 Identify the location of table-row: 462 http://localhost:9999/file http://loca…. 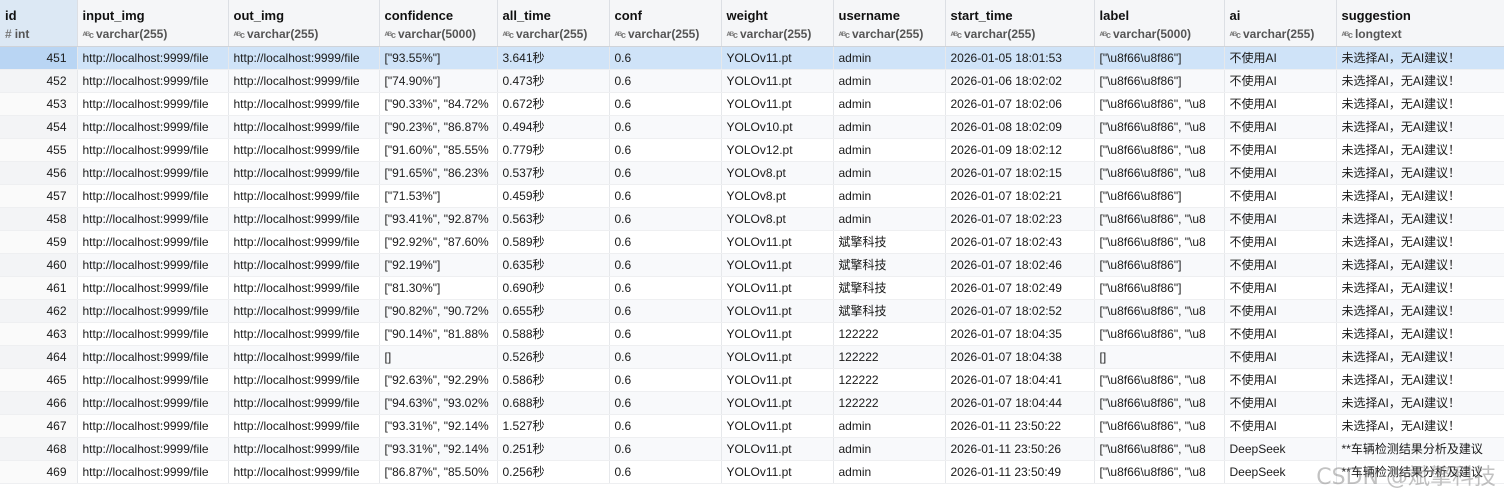
(752, 311).